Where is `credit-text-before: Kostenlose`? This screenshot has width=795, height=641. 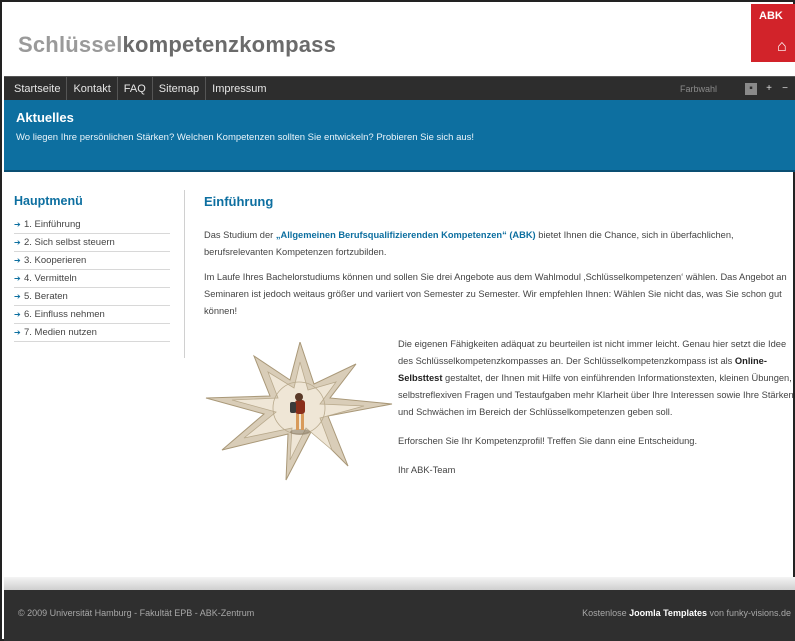
credit-text-before: Kostenlose is located at coordinates (606, 613).